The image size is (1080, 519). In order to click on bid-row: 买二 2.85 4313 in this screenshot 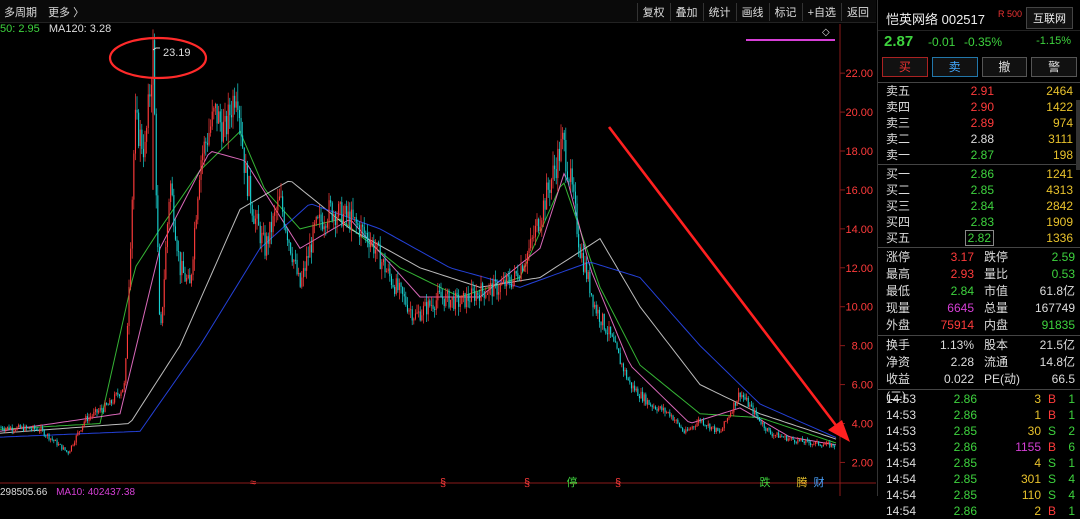, I will do `click(979, 190)`.